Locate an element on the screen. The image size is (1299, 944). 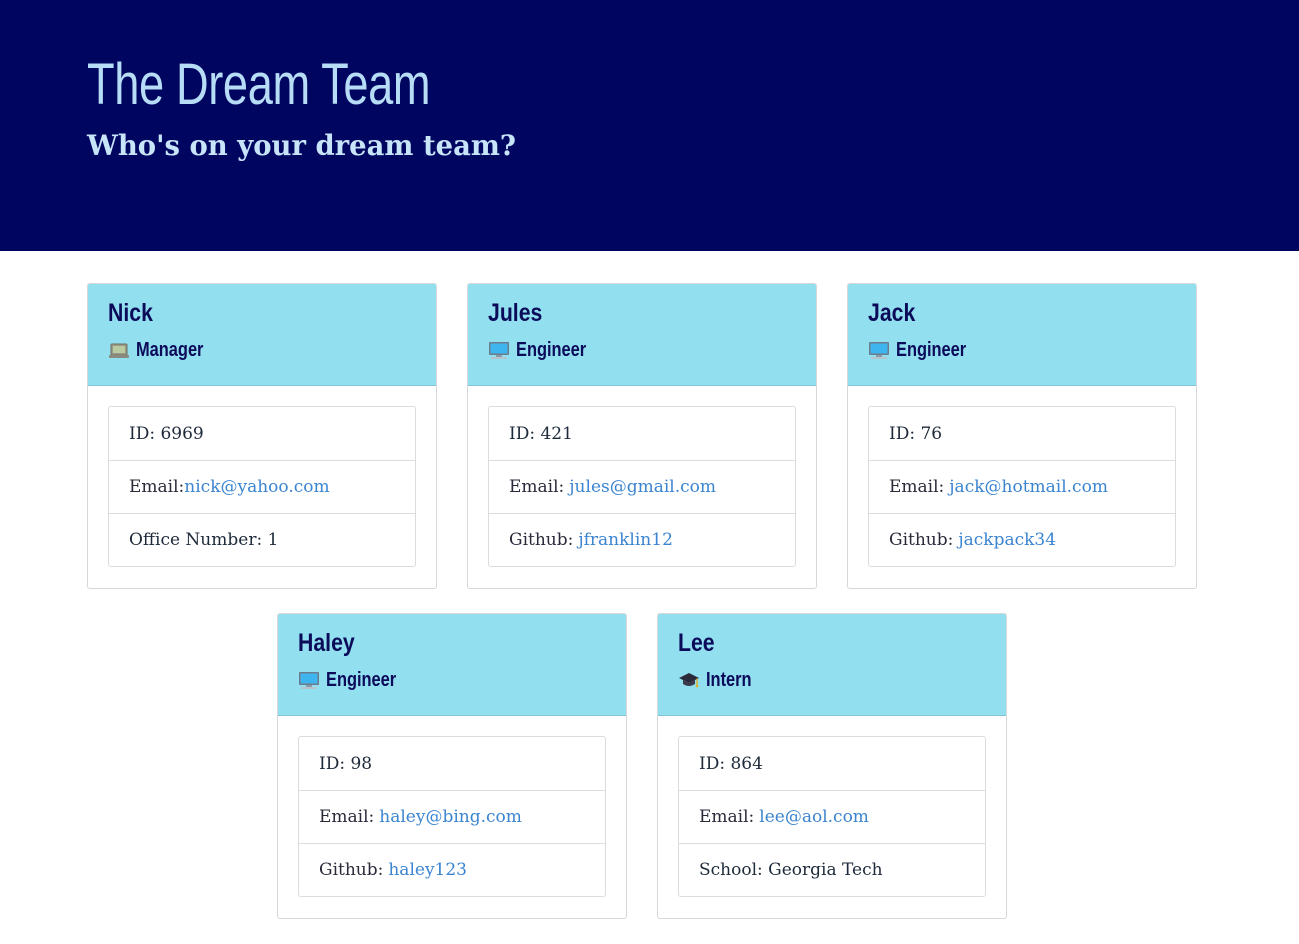
email-link: haley@bing.com is located at coordinates (450, 817).